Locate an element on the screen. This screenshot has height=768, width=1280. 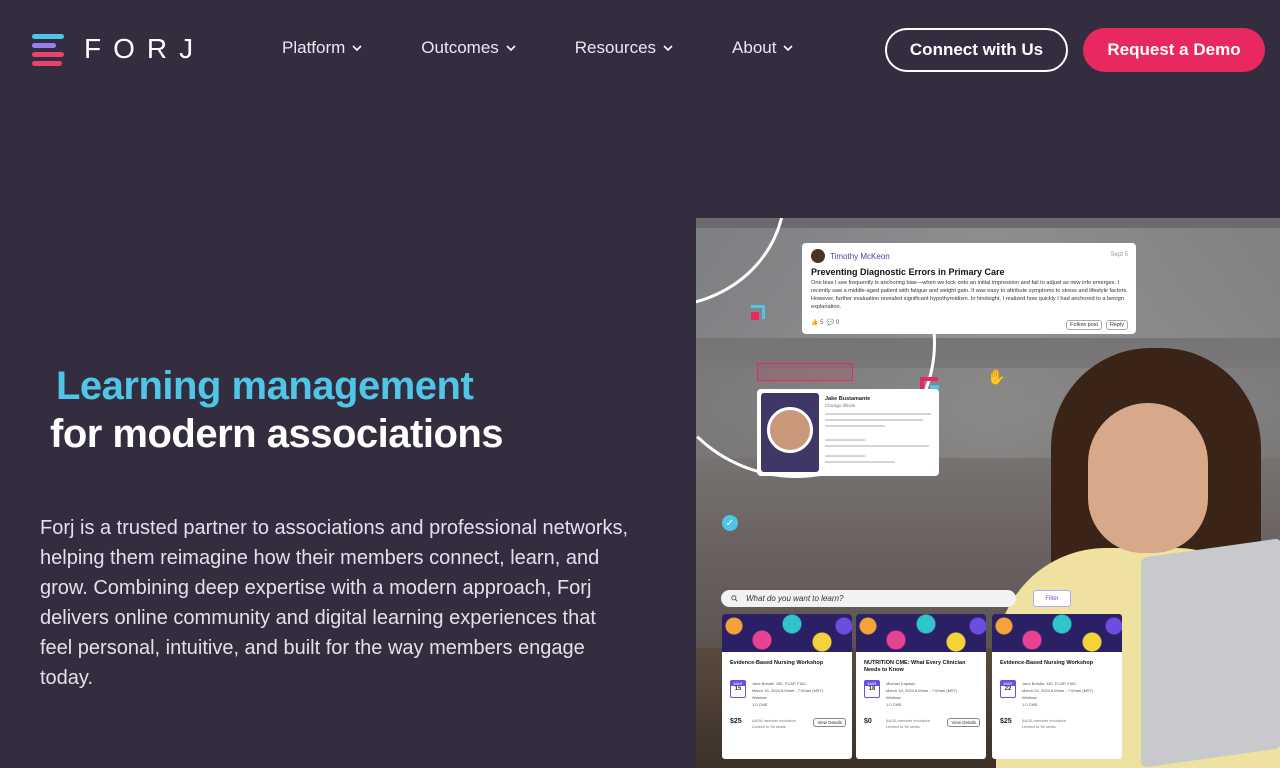
wave-hand-icon: ✋ is located at coordinates (996, 377).